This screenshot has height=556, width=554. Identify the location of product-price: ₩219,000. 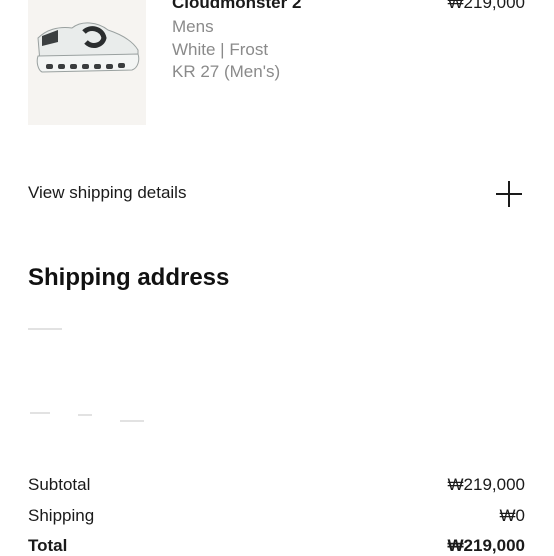
(486, 6).